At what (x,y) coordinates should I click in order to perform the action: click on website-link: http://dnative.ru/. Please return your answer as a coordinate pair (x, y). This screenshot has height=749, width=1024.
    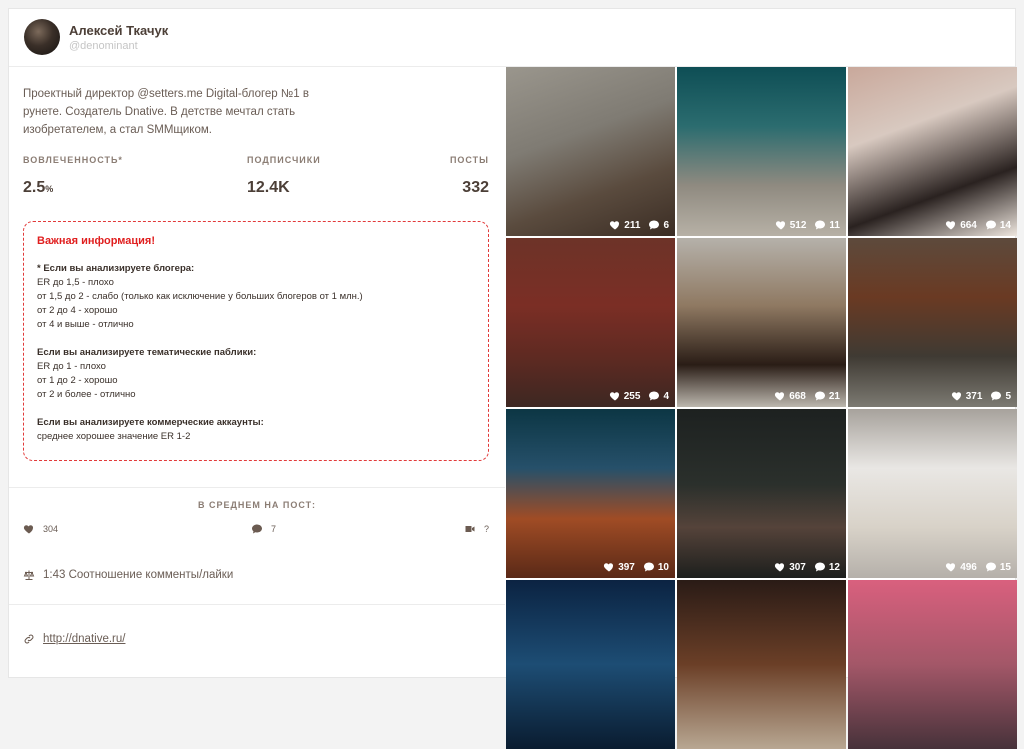
    Looking at the image, I should click on (74, 639).